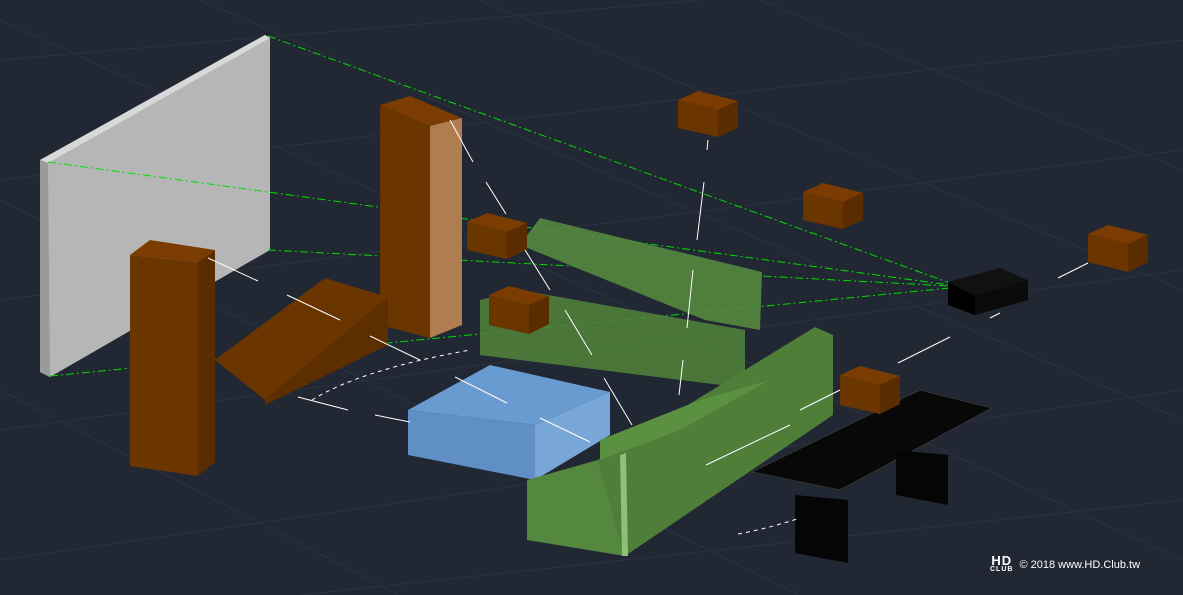  Describe the element at coordinates (988, 291) in the screenshot. I see `projector` at that location.